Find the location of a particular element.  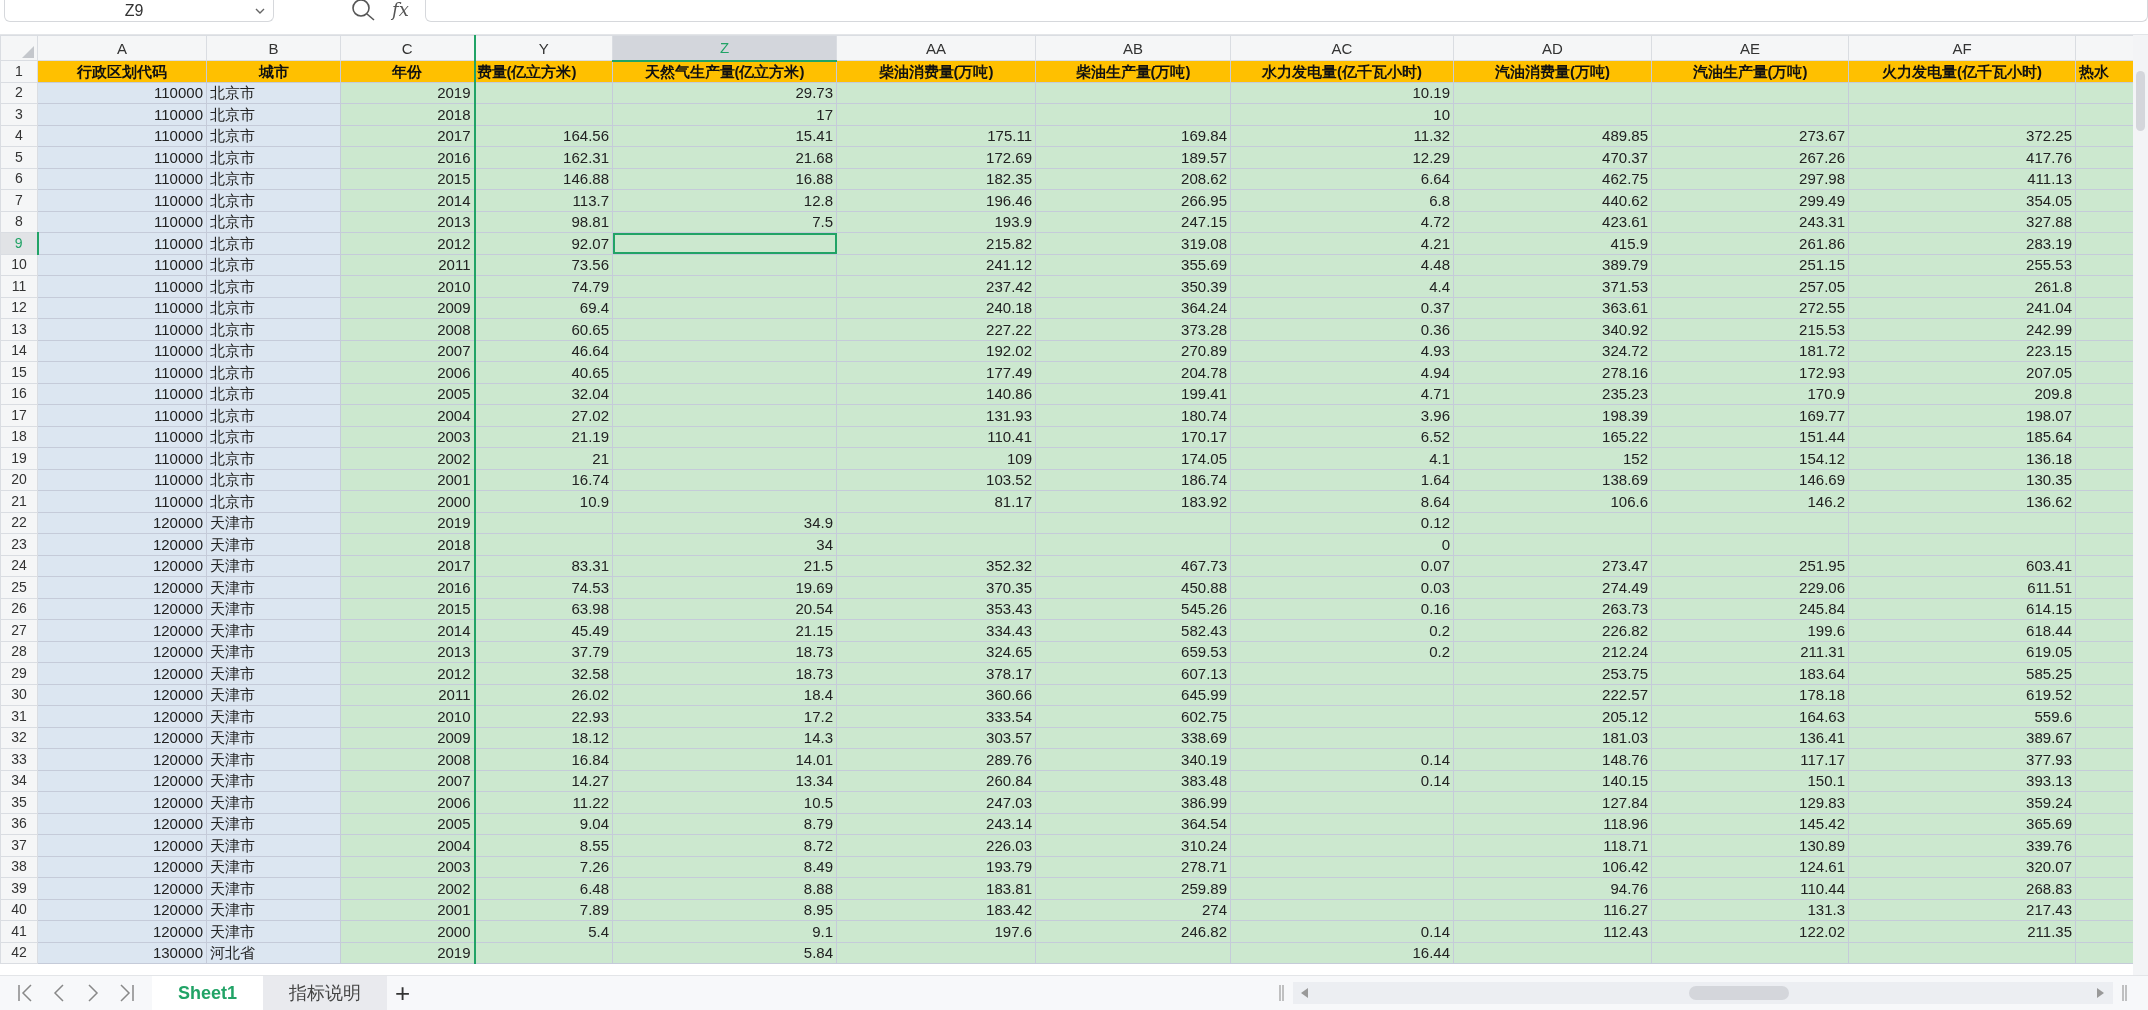

row-header: 33 is located at coordinates (19, 759).